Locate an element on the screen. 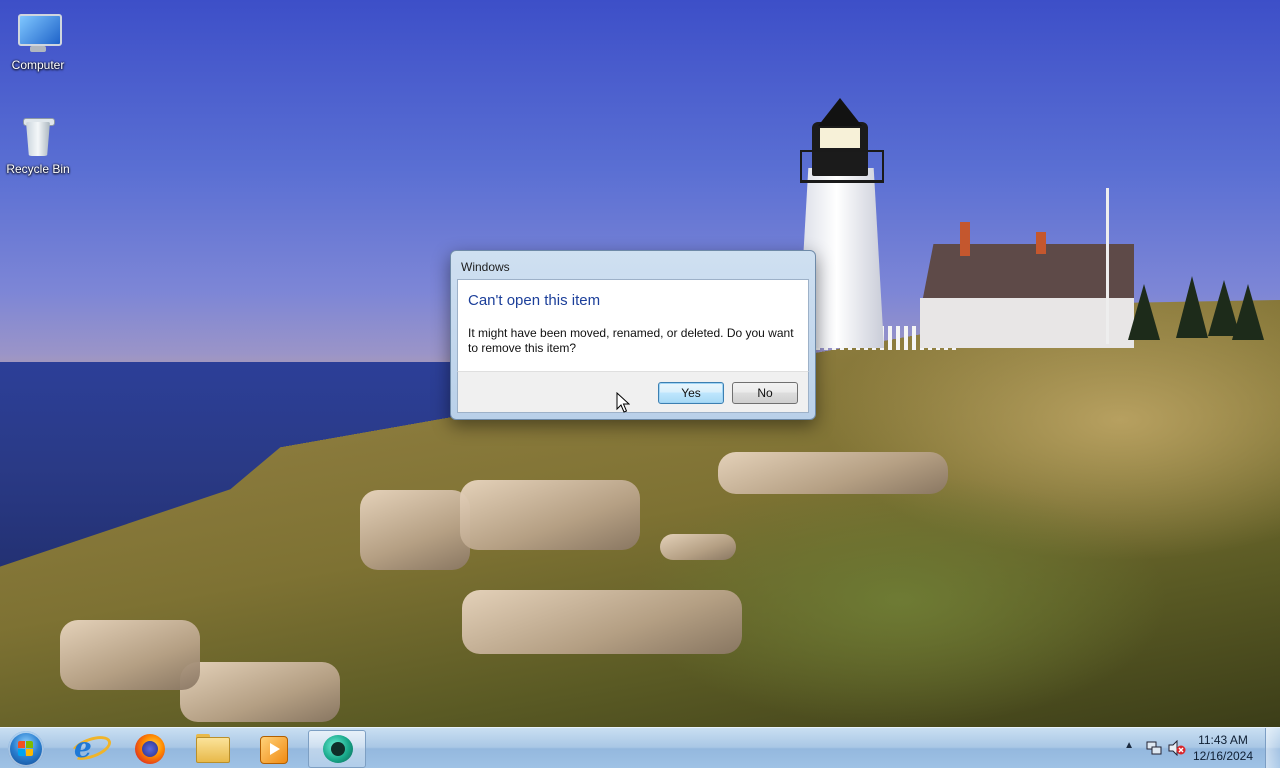 This screenshot has height=768, width=1280. windows-logo-icon is located at coordinates (26, 749).